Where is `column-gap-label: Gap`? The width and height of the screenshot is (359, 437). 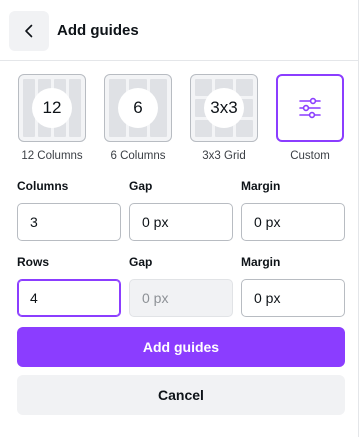
column-gap-label: Gap is located at coordinates (141, 186).